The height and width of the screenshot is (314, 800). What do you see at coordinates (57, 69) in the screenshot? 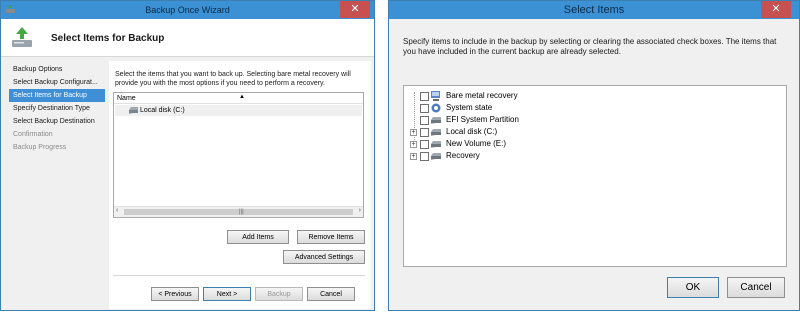
I see `step-backup-options: Backup Options` at bounding box center [57, 69].